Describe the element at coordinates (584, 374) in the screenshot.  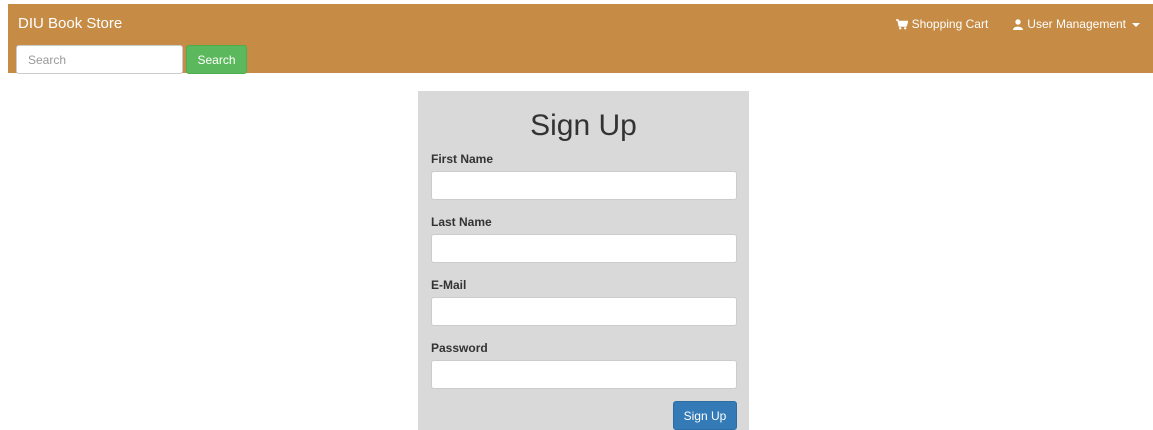
I see `password-field` at that location.